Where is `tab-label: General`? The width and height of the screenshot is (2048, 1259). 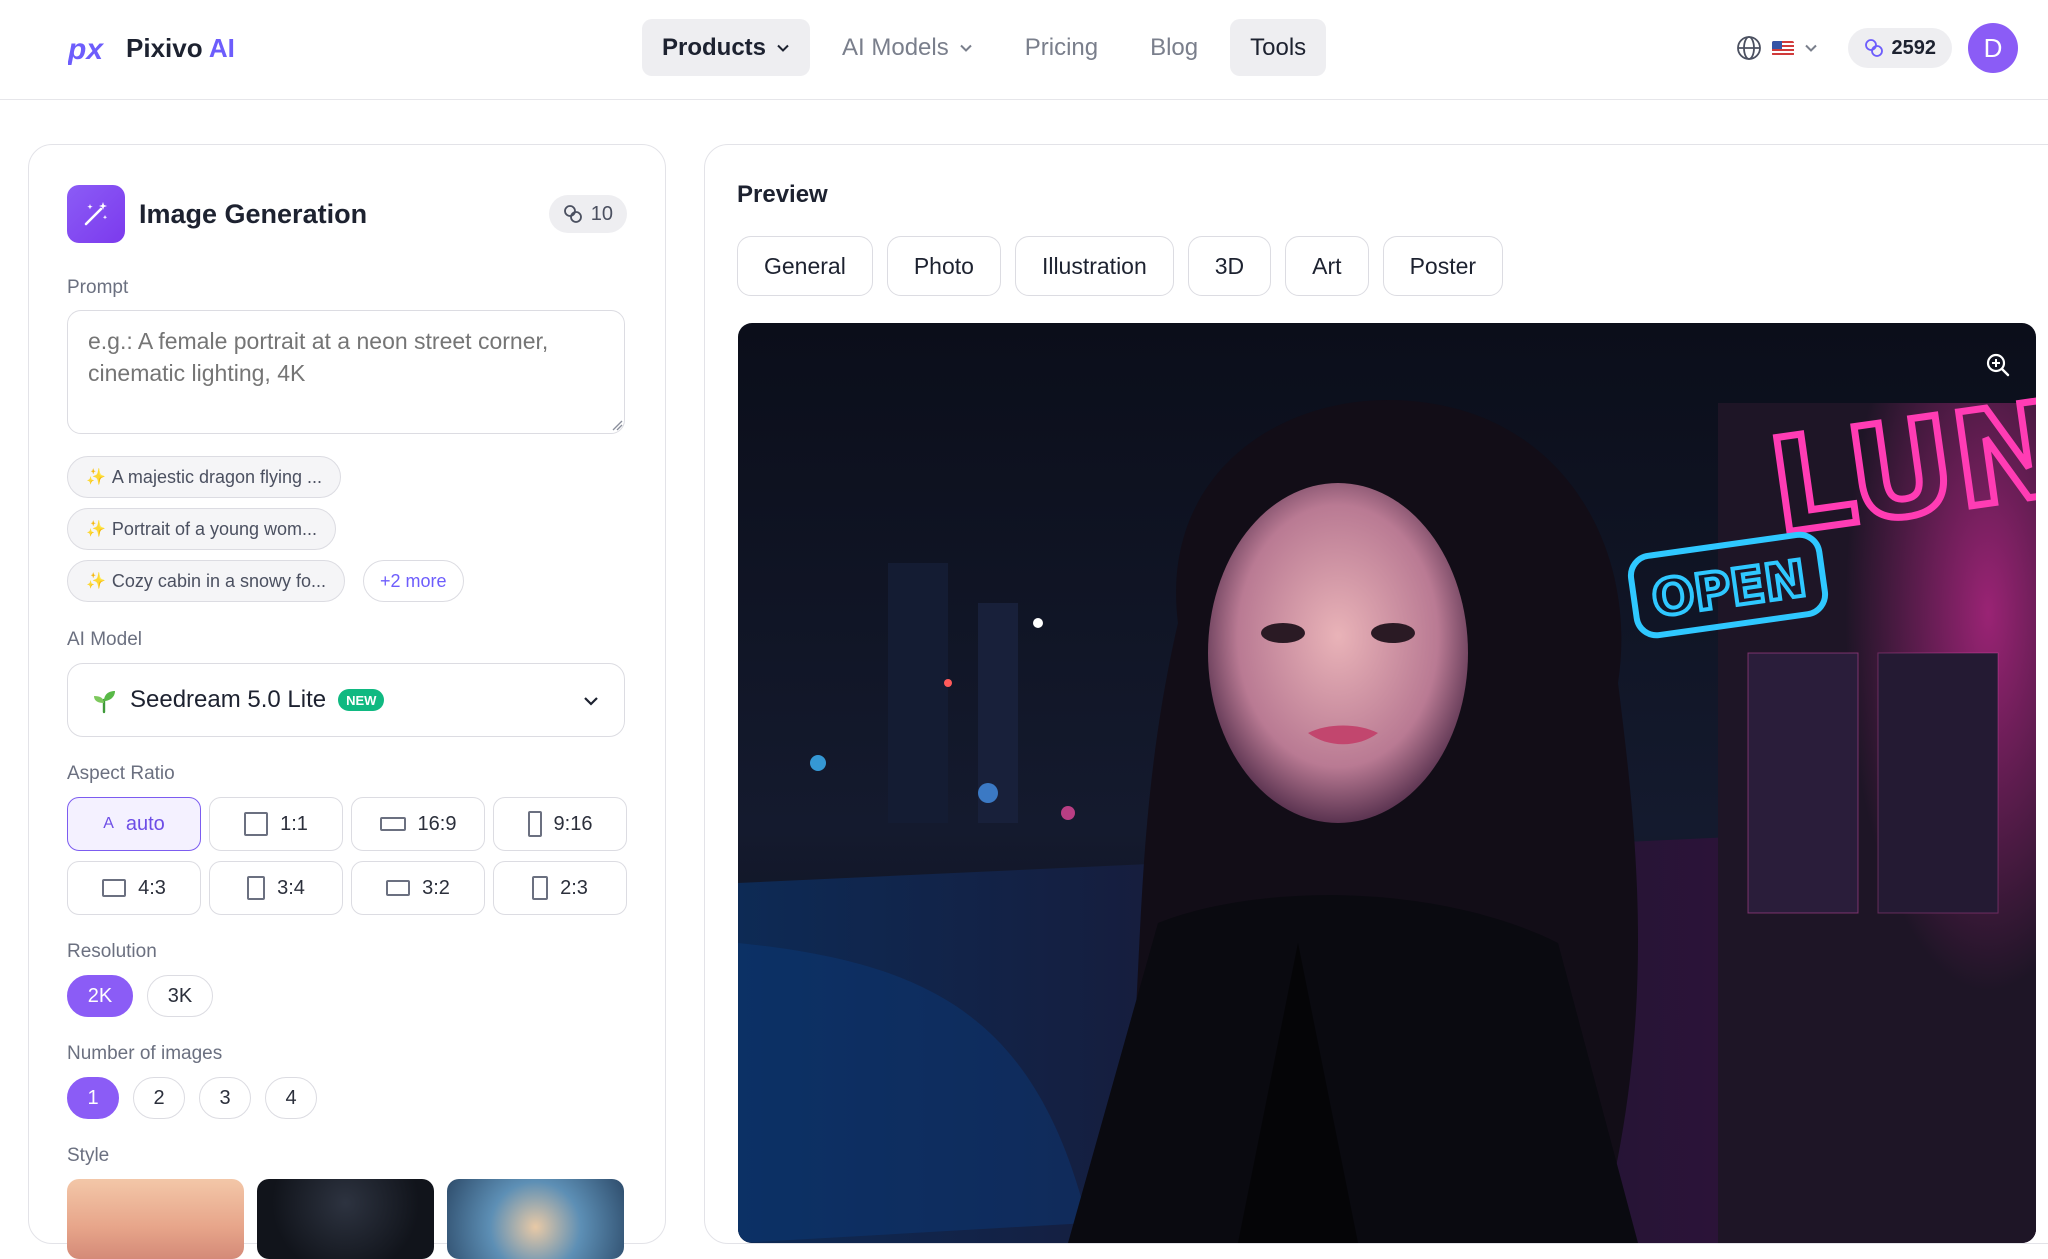
tab-label: General is located at coordinates (805, 265).